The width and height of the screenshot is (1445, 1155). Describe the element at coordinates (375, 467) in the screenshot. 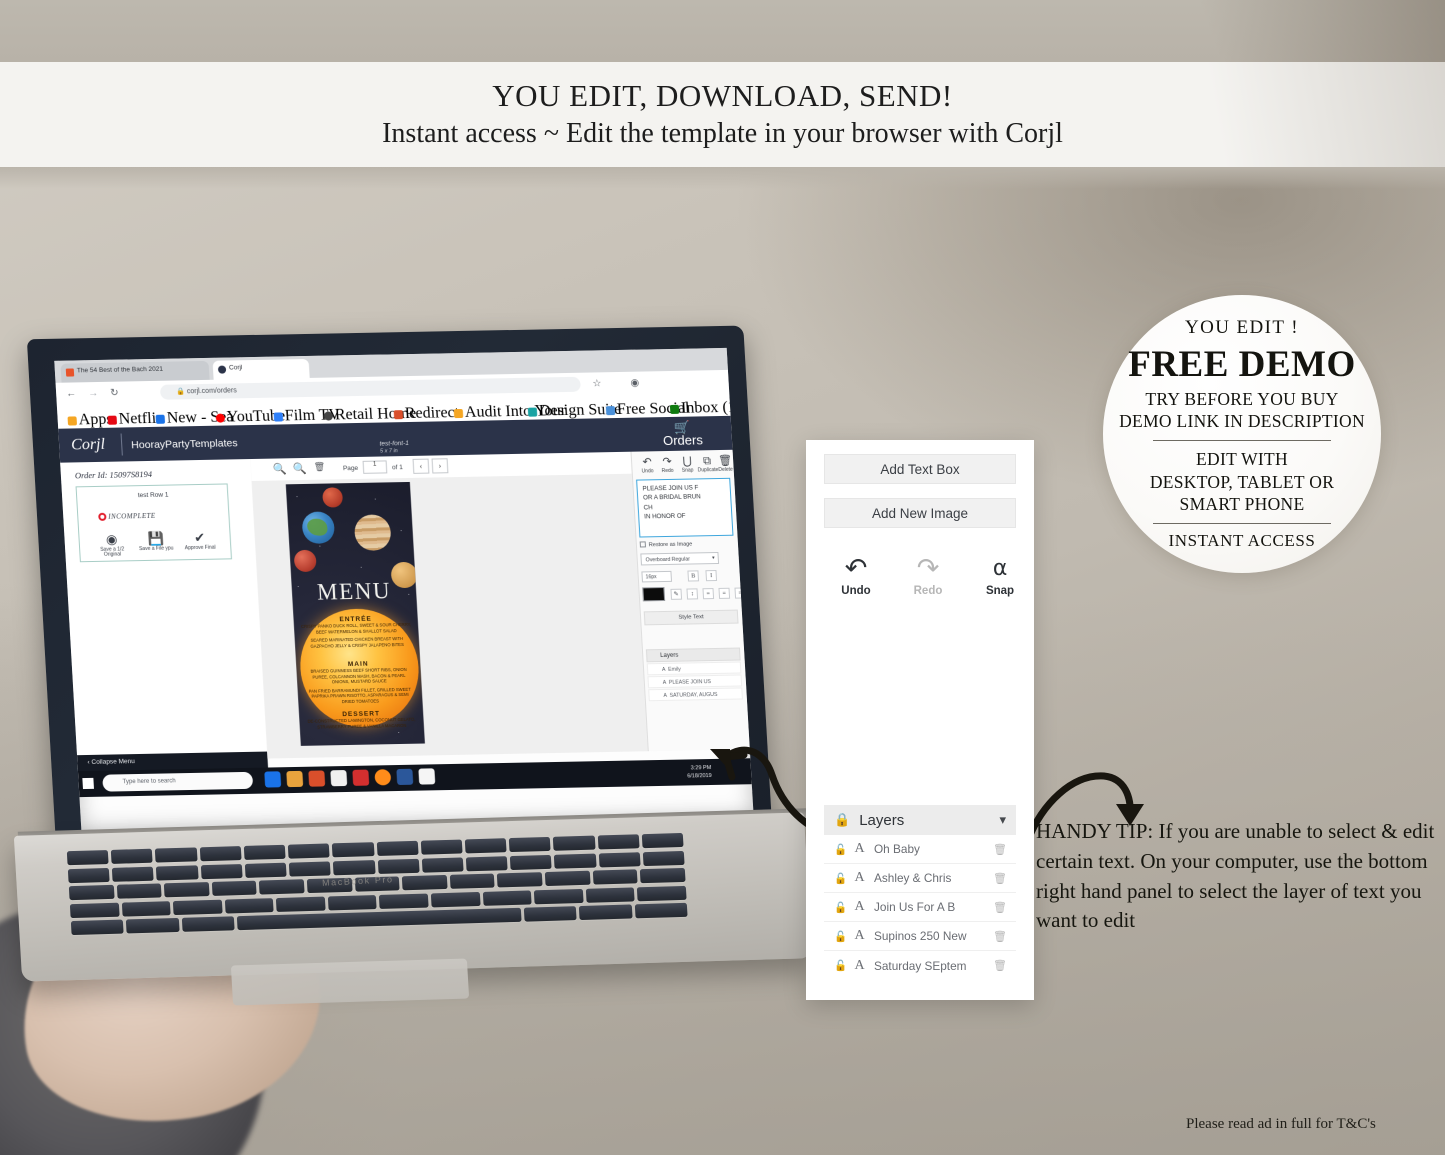

I see `page-input: 1` at that location.